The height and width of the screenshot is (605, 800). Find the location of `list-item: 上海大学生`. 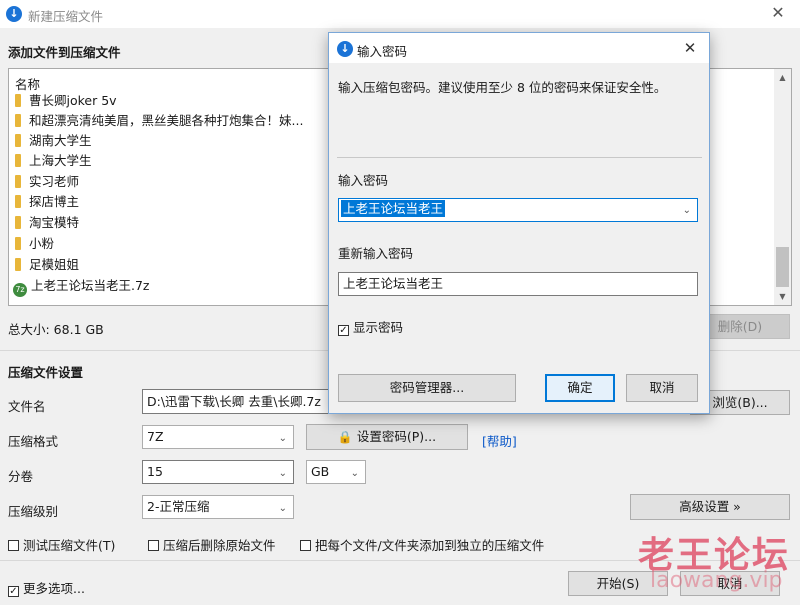

list-item: 上海大学生 is located at coordinates (53, 161).